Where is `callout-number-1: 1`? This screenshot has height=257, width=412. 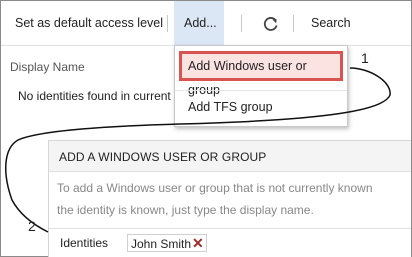 callout-number-1: 1 is located at coordinates (365, 58).